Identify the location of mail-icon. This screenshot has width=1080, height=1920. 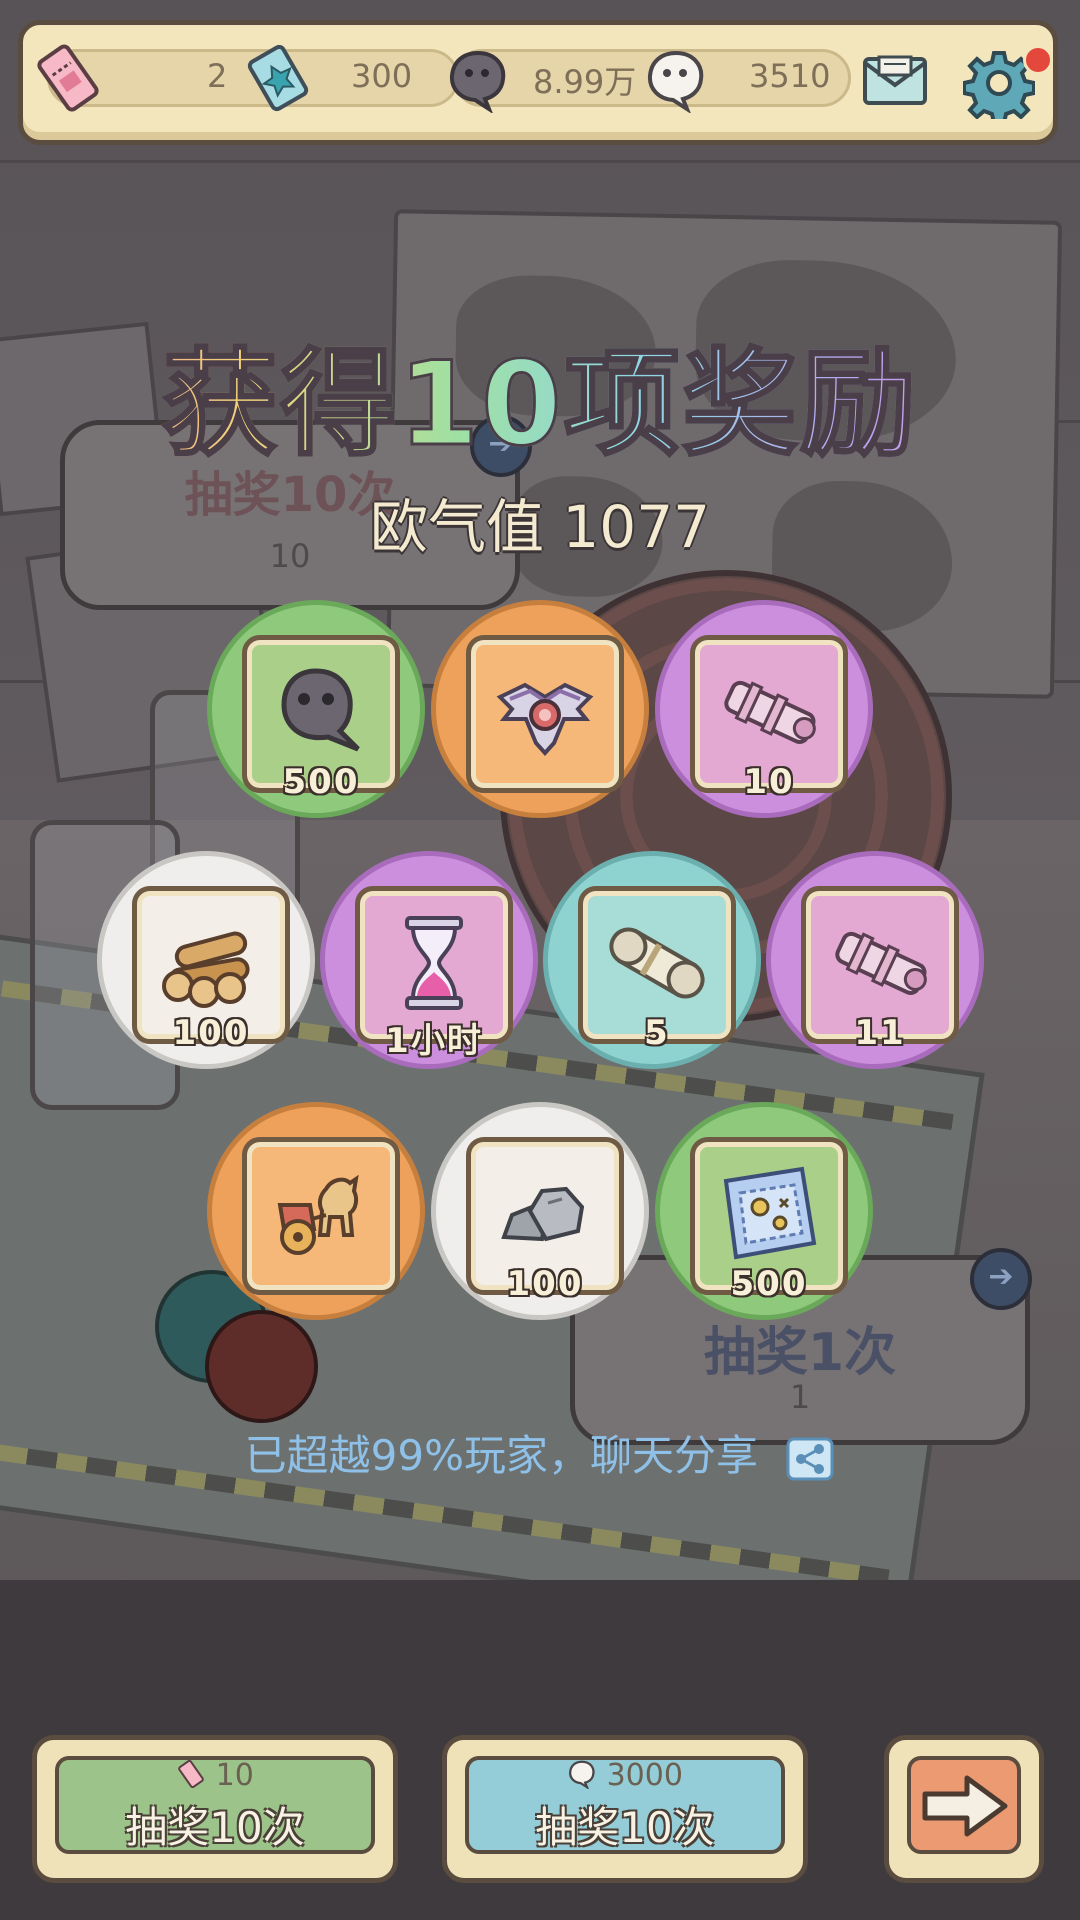
(895, 81).